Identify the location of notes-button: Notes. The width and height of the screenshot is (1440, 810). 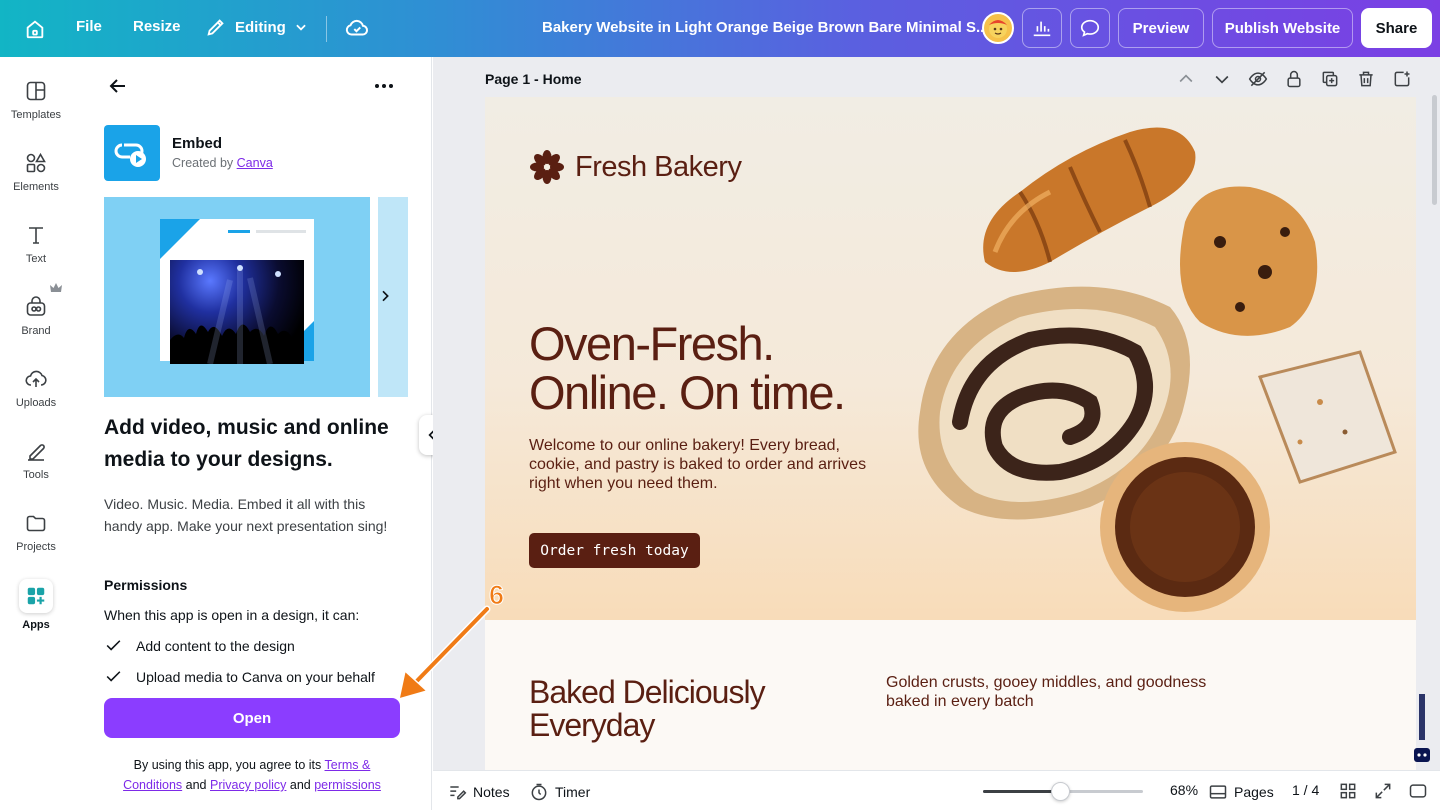
(478, 792).